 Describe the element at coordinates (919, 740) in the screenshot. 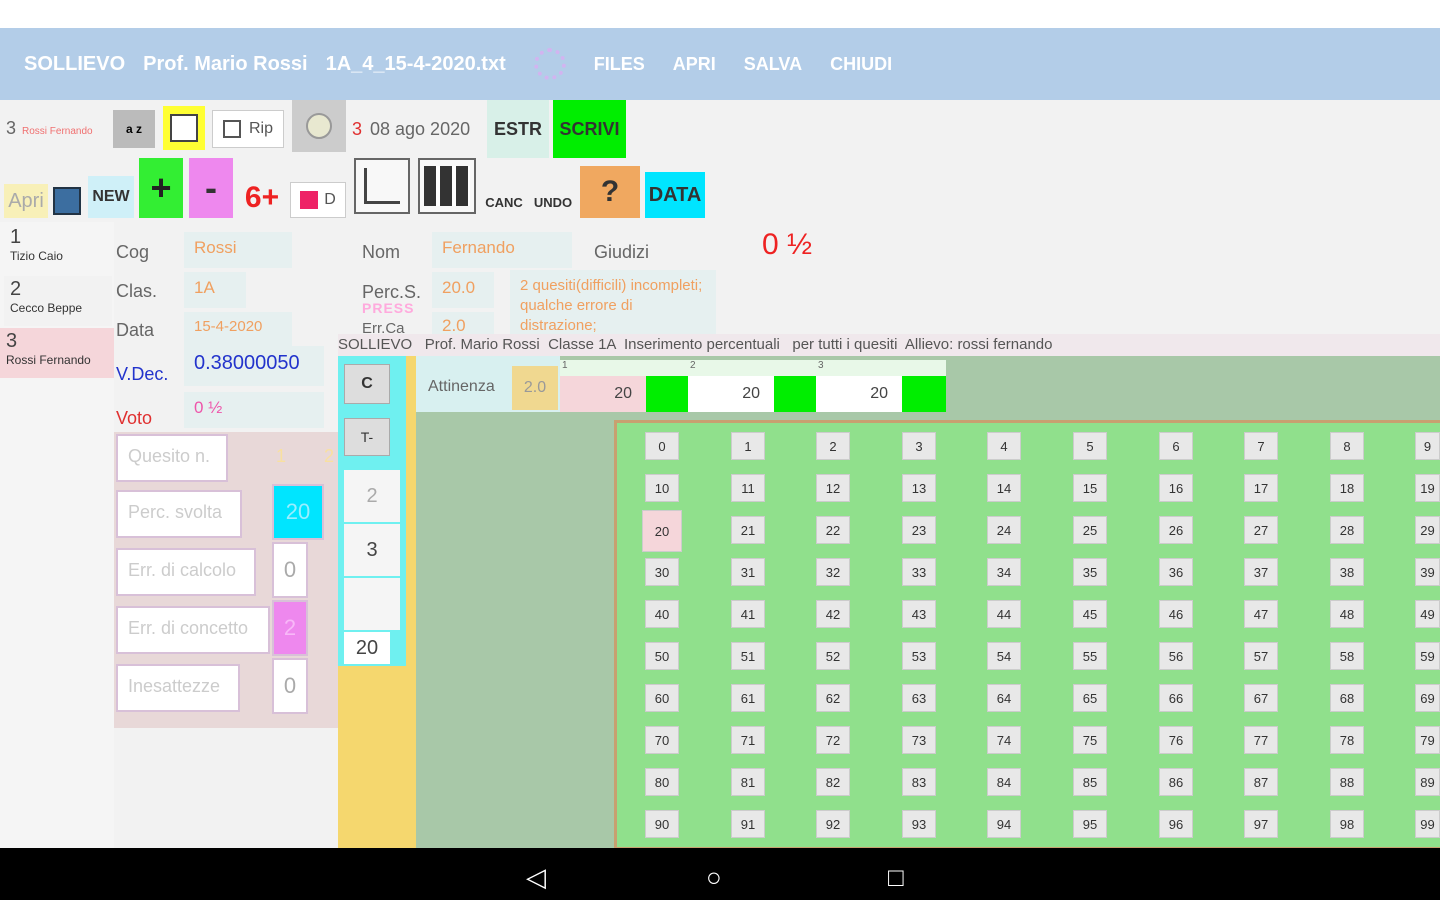

I see `grid-cell: 73` at that location.